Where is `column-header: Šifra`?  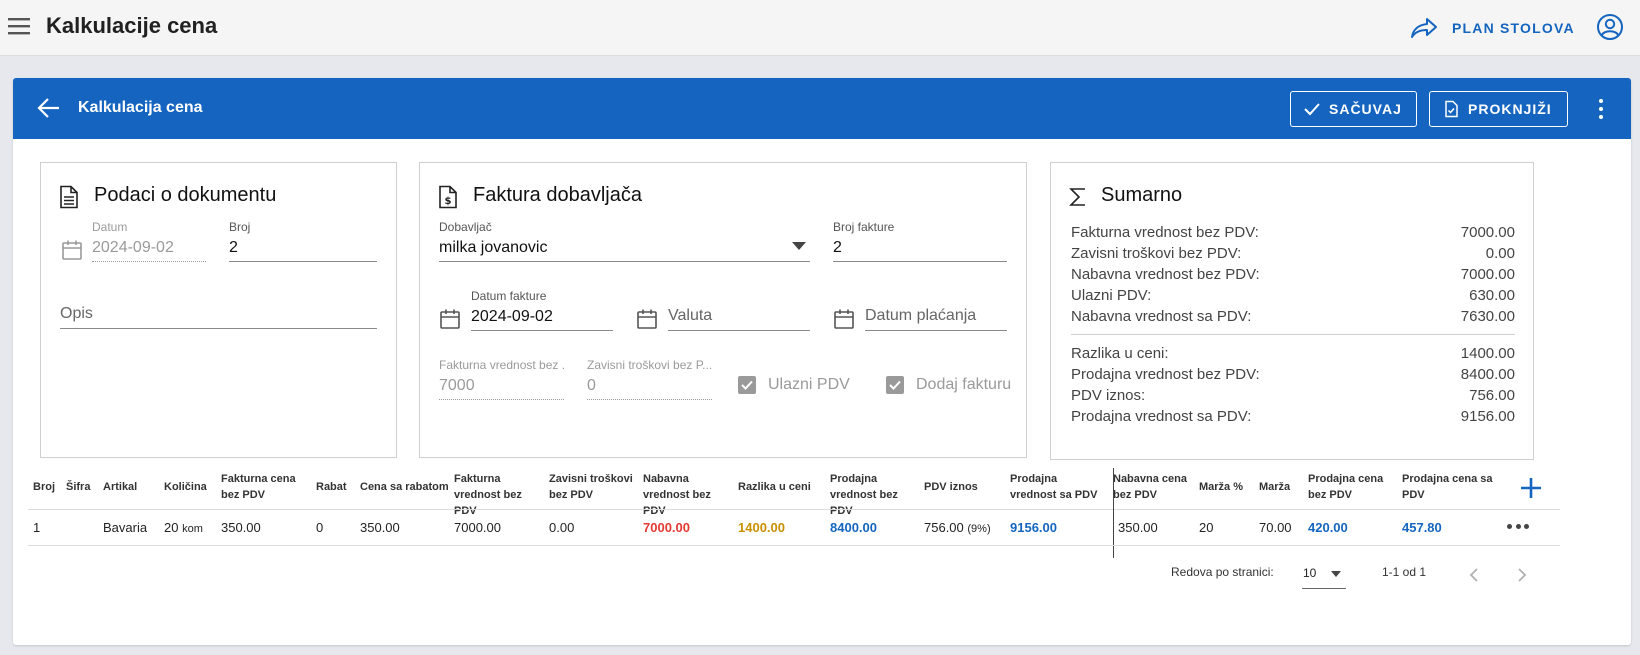 column-header: Šifra is located at coordinates (78, 487).